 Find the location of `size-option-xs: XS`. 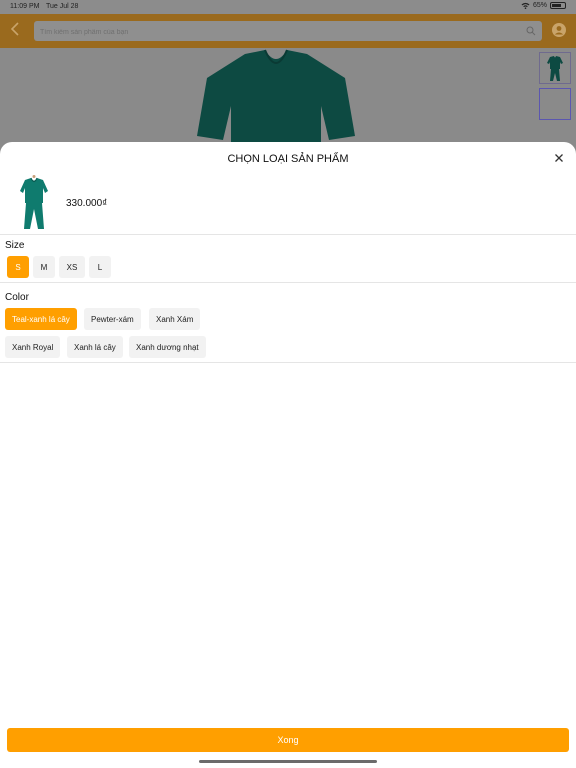

size-option-xs: XS is located at coordinates (72, 267).